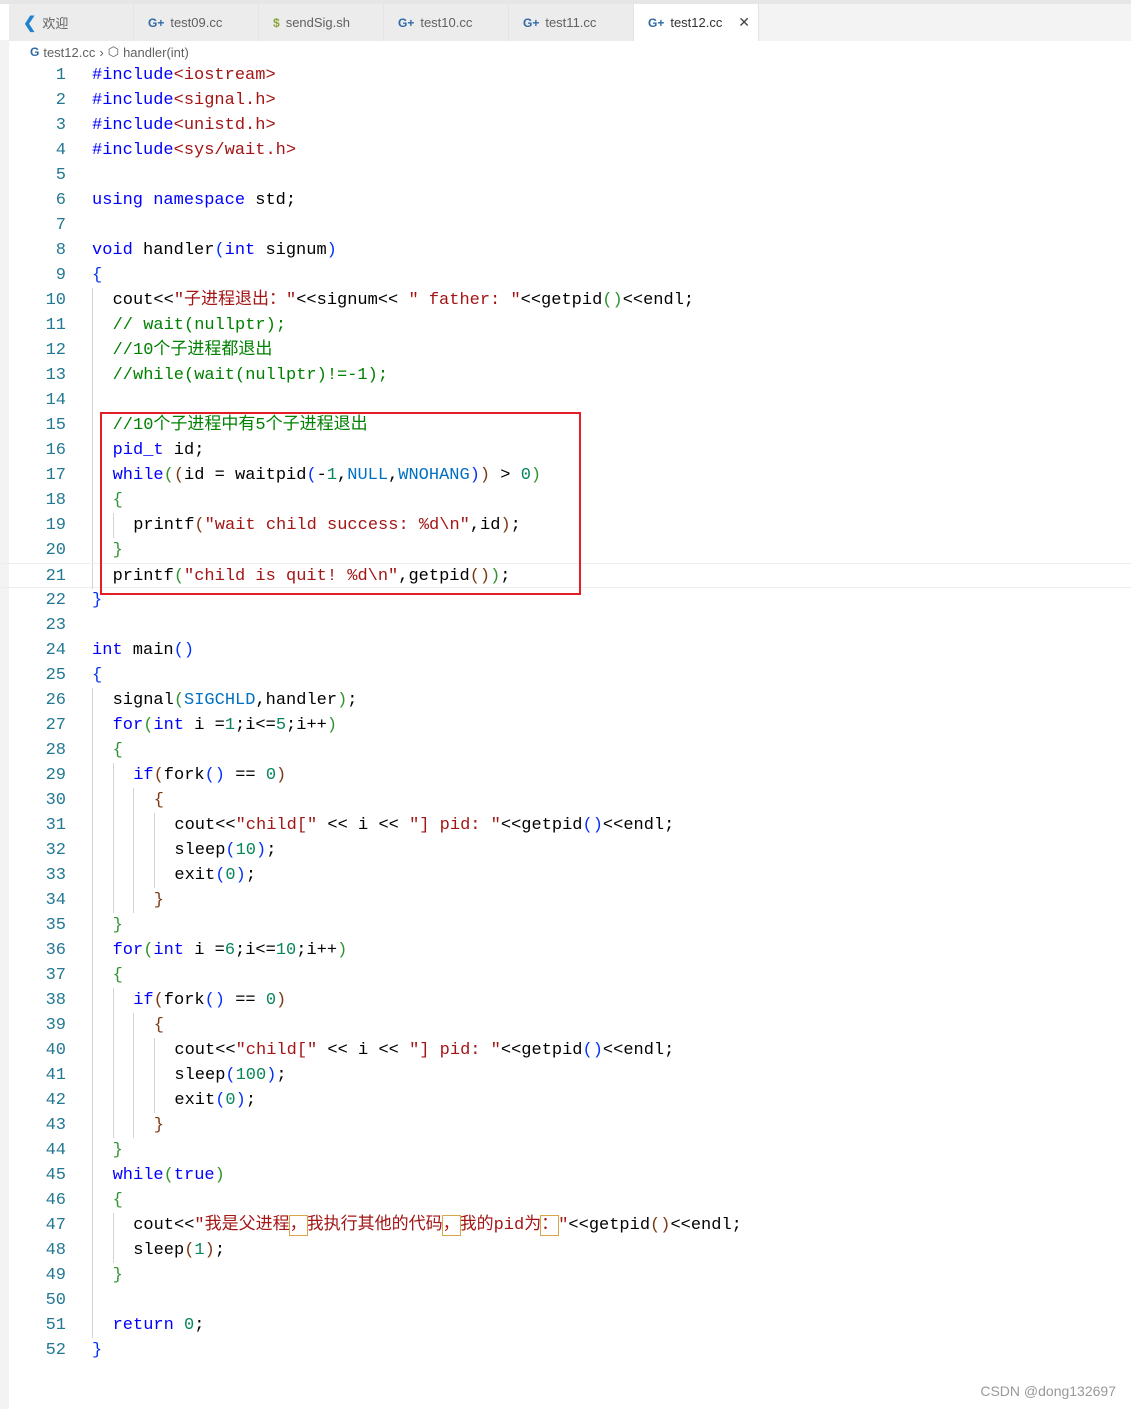 This screenshot has height=1409, width=1131. I want to click on code-token: "] pid: ", so click(455, 1050).